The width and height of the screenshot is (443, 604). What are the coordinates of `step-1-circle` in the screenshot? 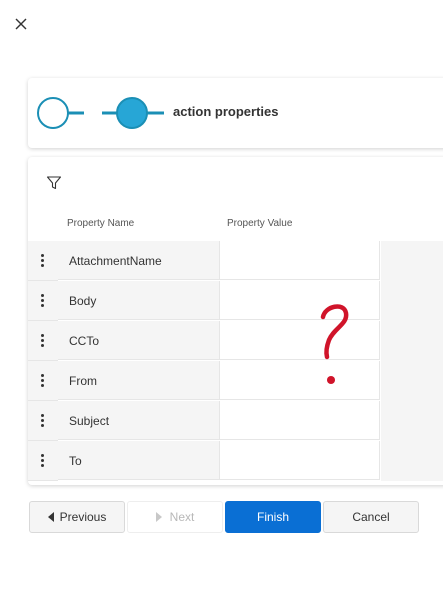 It's located at (53, 113).